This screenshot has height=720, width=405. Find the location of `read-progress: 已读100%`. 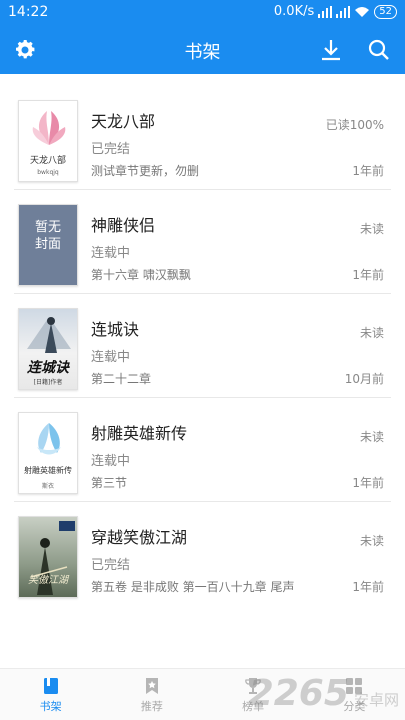

read-progress: 已读100% is located at coordinates (354, 125).